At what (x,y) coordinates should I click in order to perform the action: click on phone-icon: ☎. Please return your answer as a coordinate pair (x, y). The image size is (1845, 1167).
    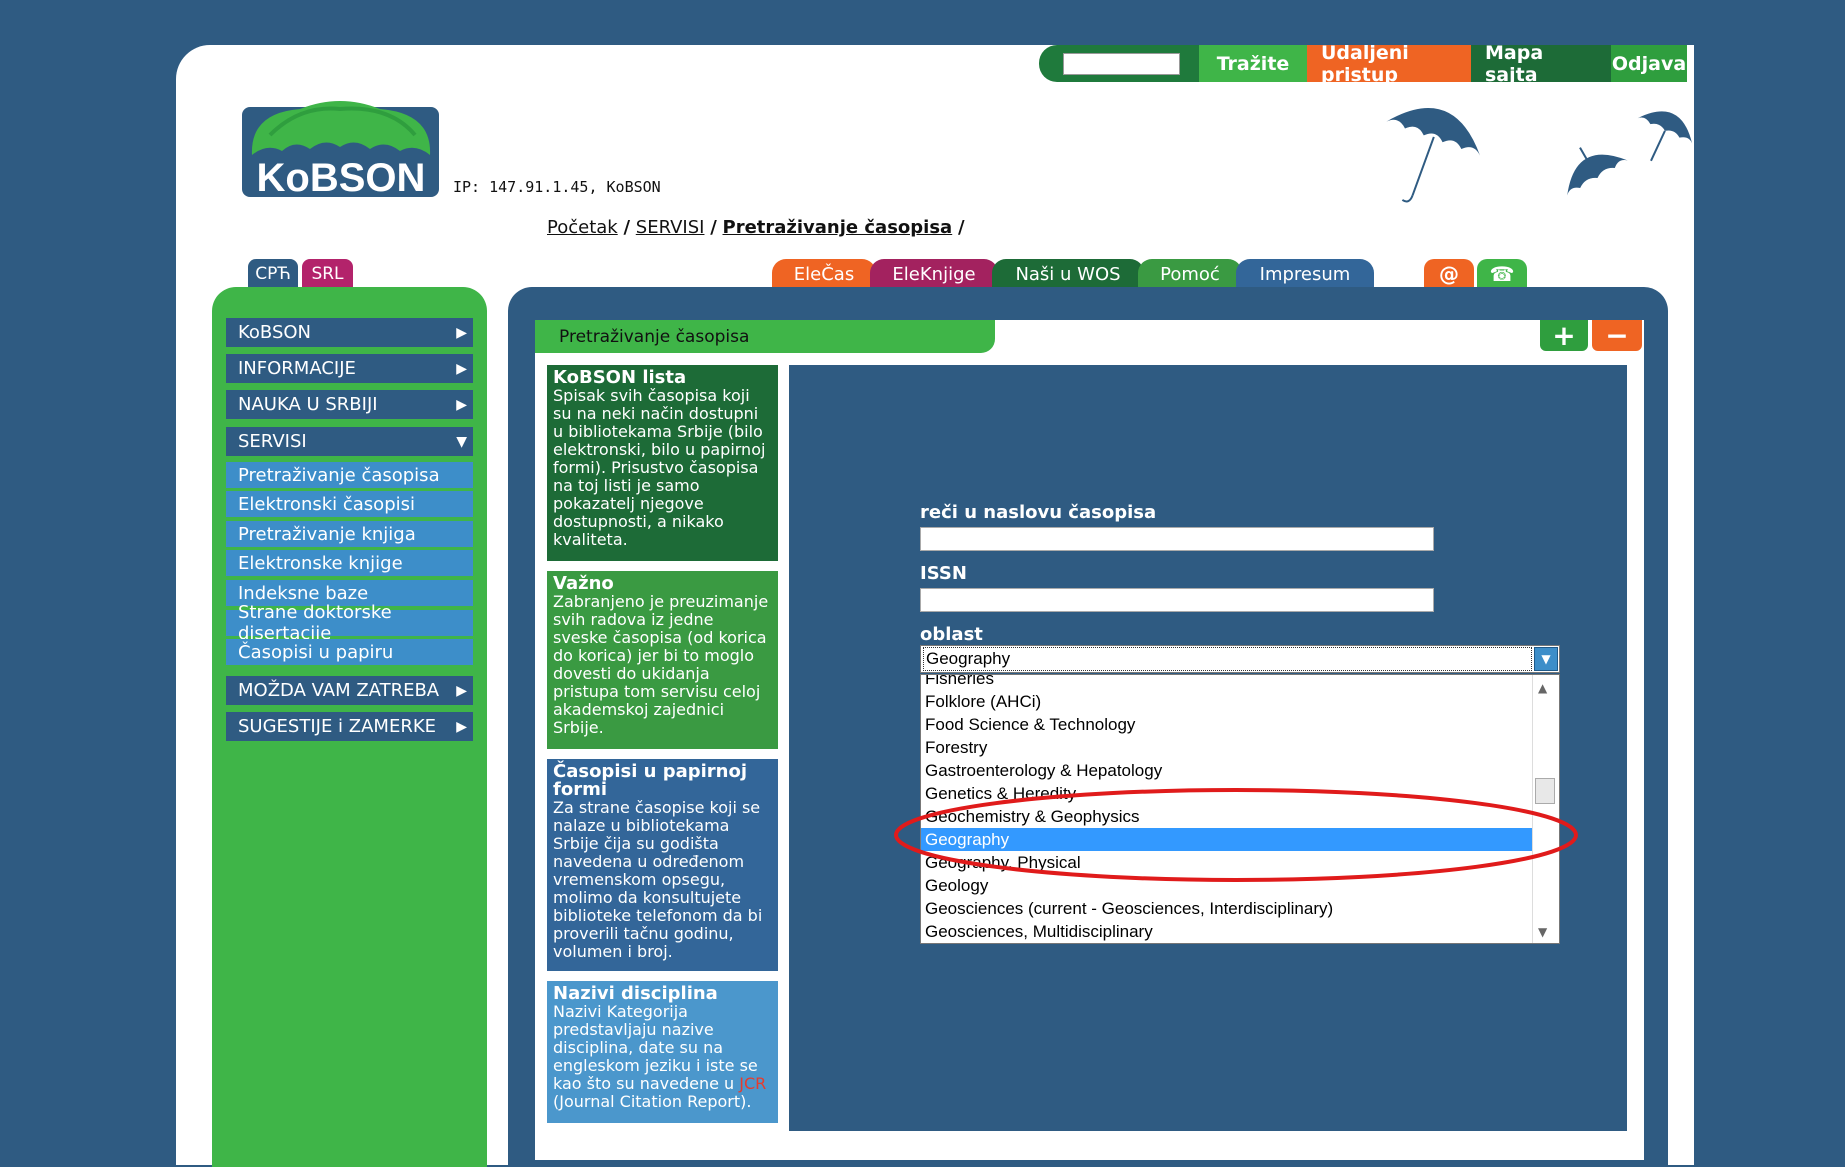
    Looking at the image, I should click on (1502, 274).